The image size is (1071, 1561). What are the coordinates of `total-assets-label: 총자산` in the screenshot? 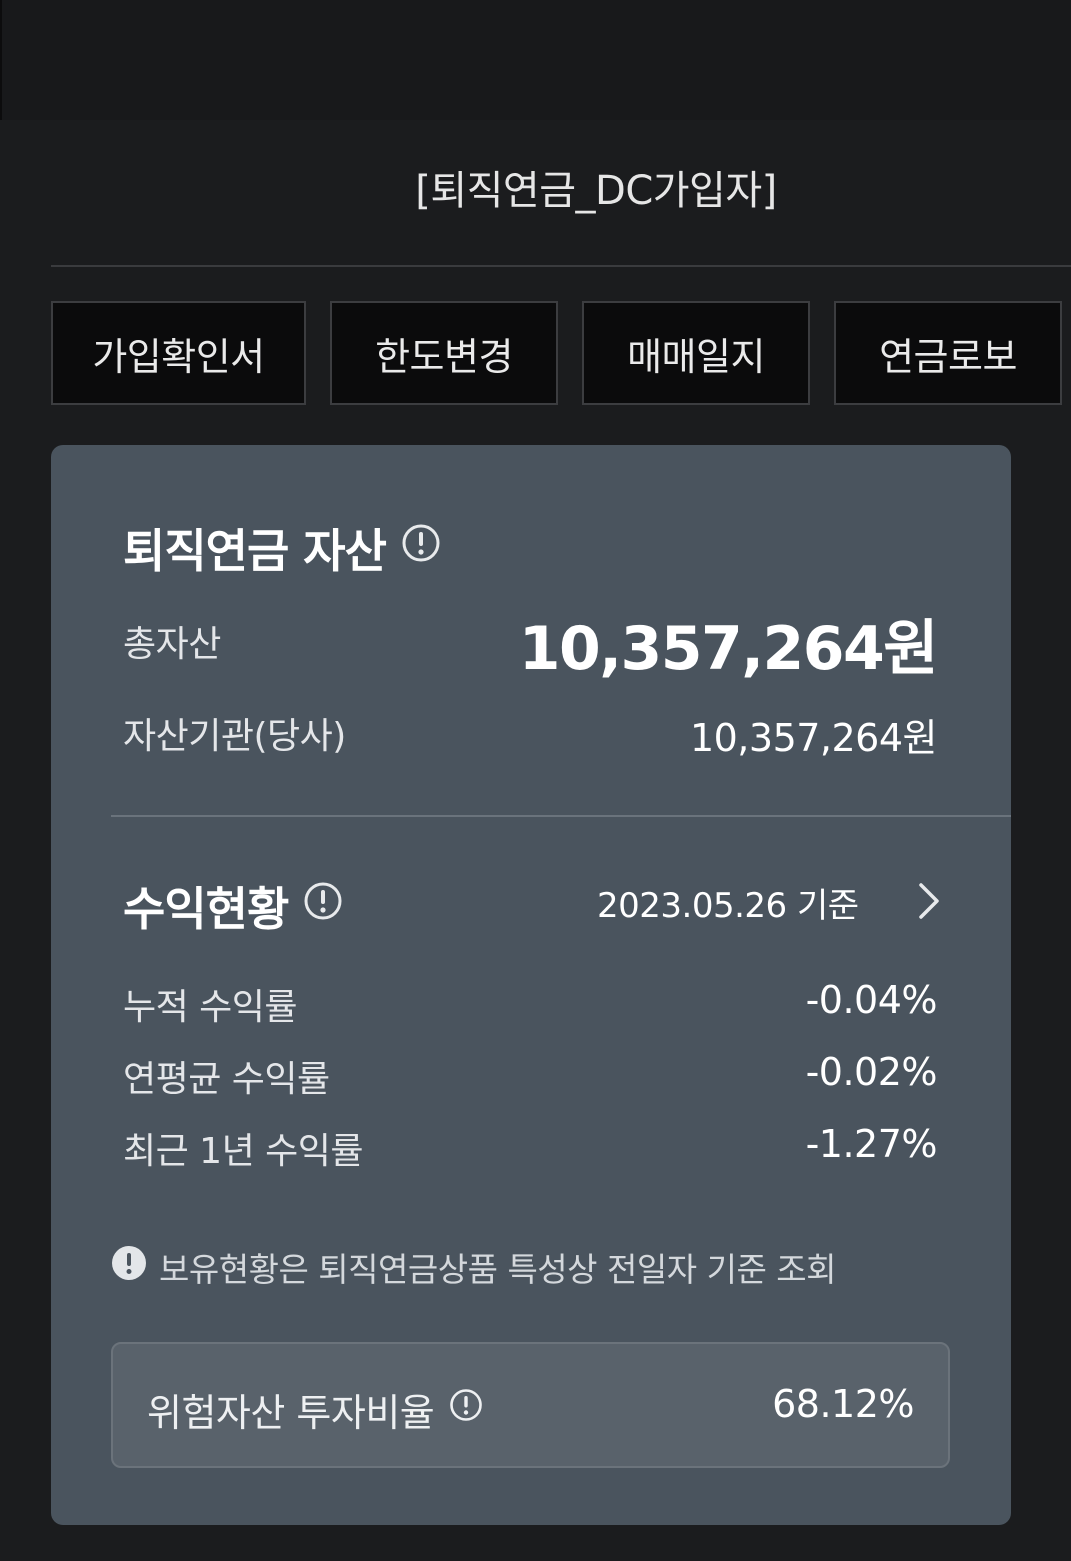 It's located at (172, 644).